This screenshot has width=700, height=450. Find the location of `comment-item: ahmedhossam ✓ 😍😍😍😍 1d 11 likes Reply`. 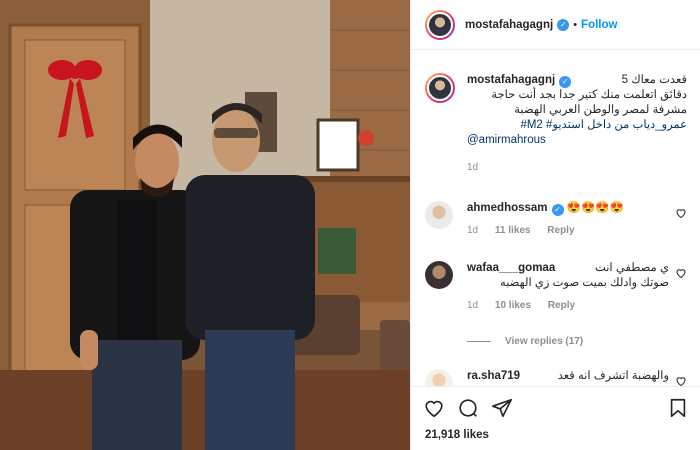

comment-item: ahmedhossam ✓ 😍😍😍😍 1d 11 likes Reply is located at coordinates (556, 218).